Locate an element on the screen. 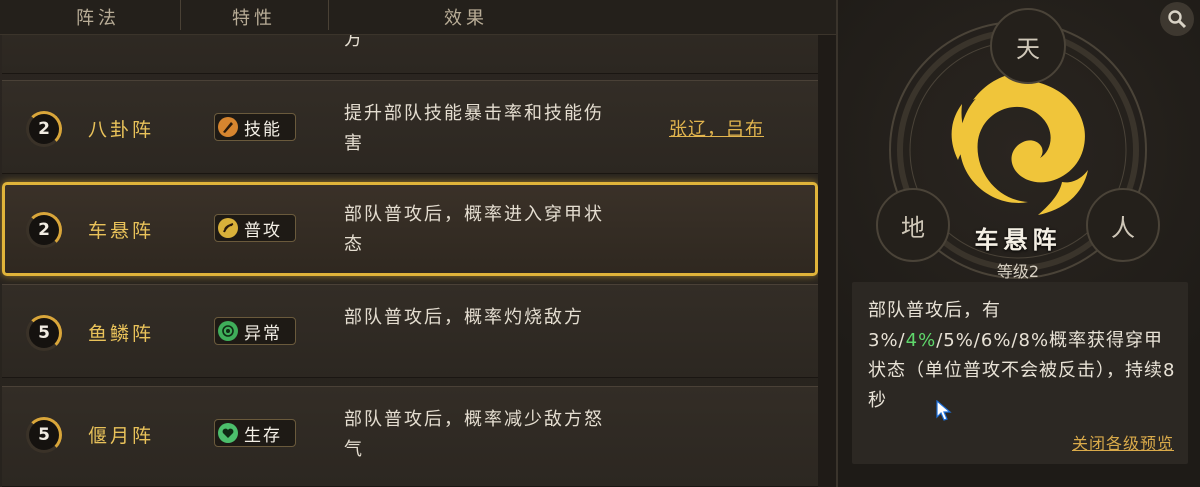 The width and height of the screenshot is (1200, 487). formation-row-selected: 2 车悬阵 普攻 部队普攻后，概率进入穿甲状态 is located at coordinates (410, 229).